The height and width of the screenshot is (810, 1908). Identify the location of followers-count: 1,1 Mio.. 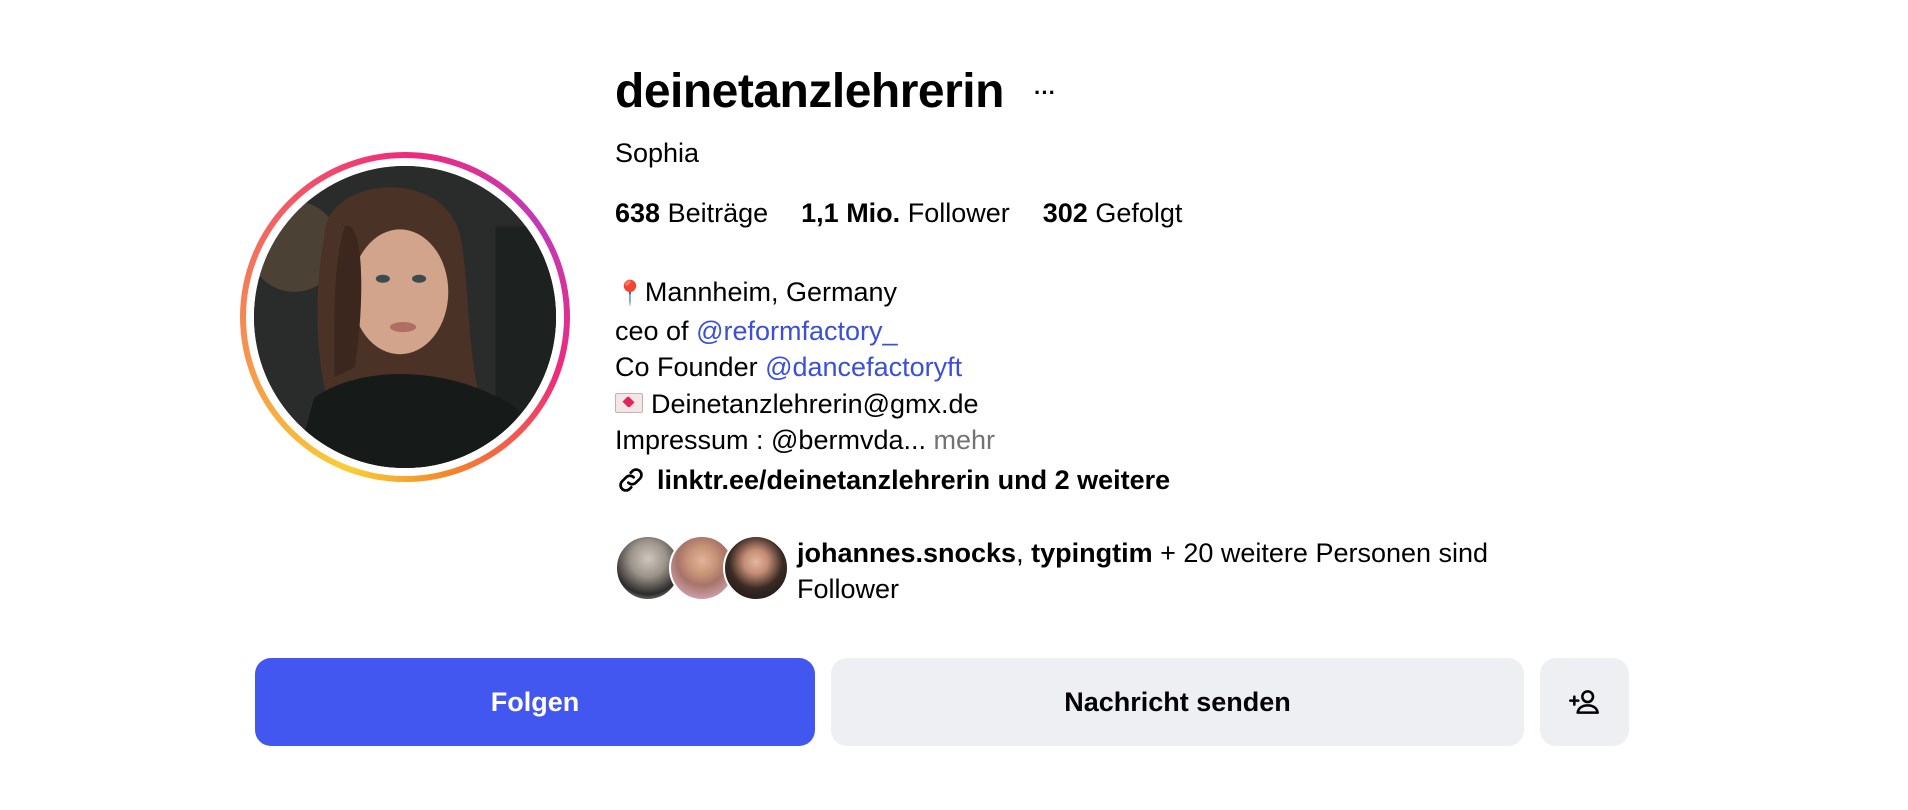
(851, 213).